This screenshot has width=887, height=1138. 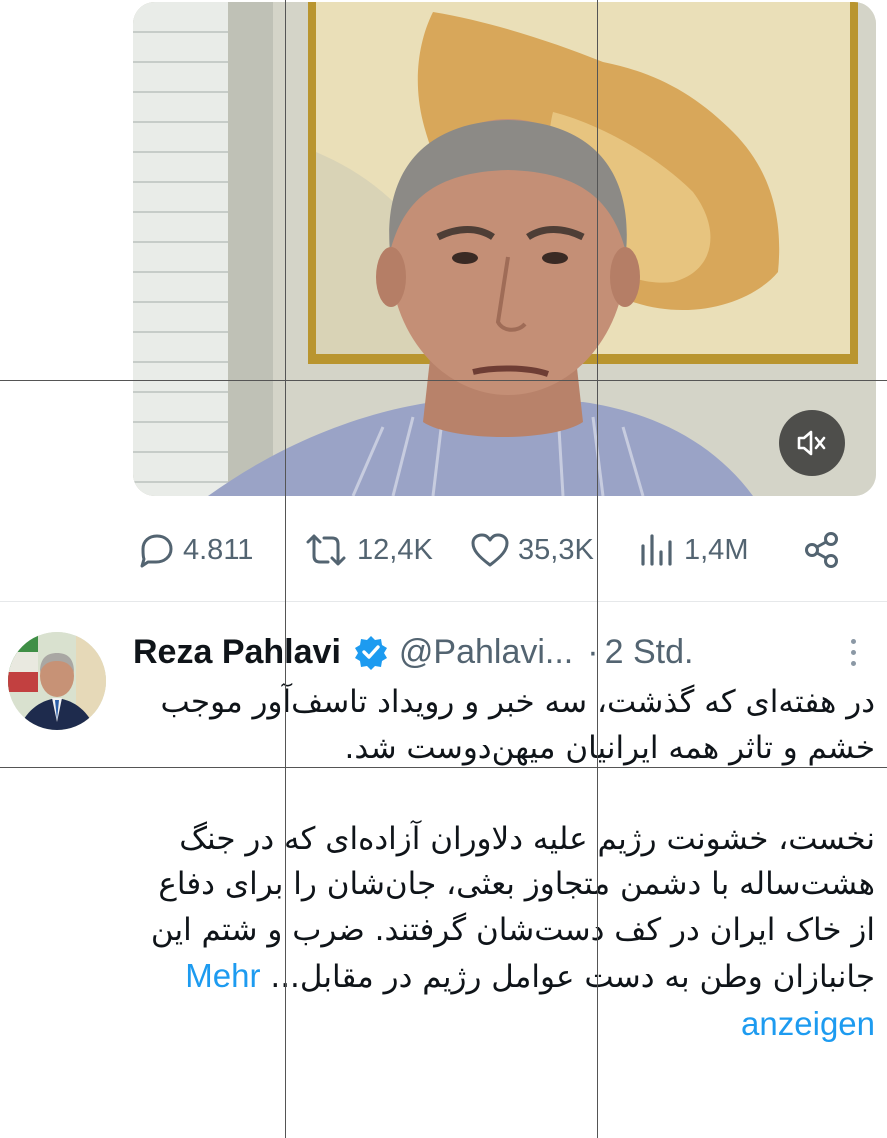 I want to click on share-button, so click(x=822, y=550).